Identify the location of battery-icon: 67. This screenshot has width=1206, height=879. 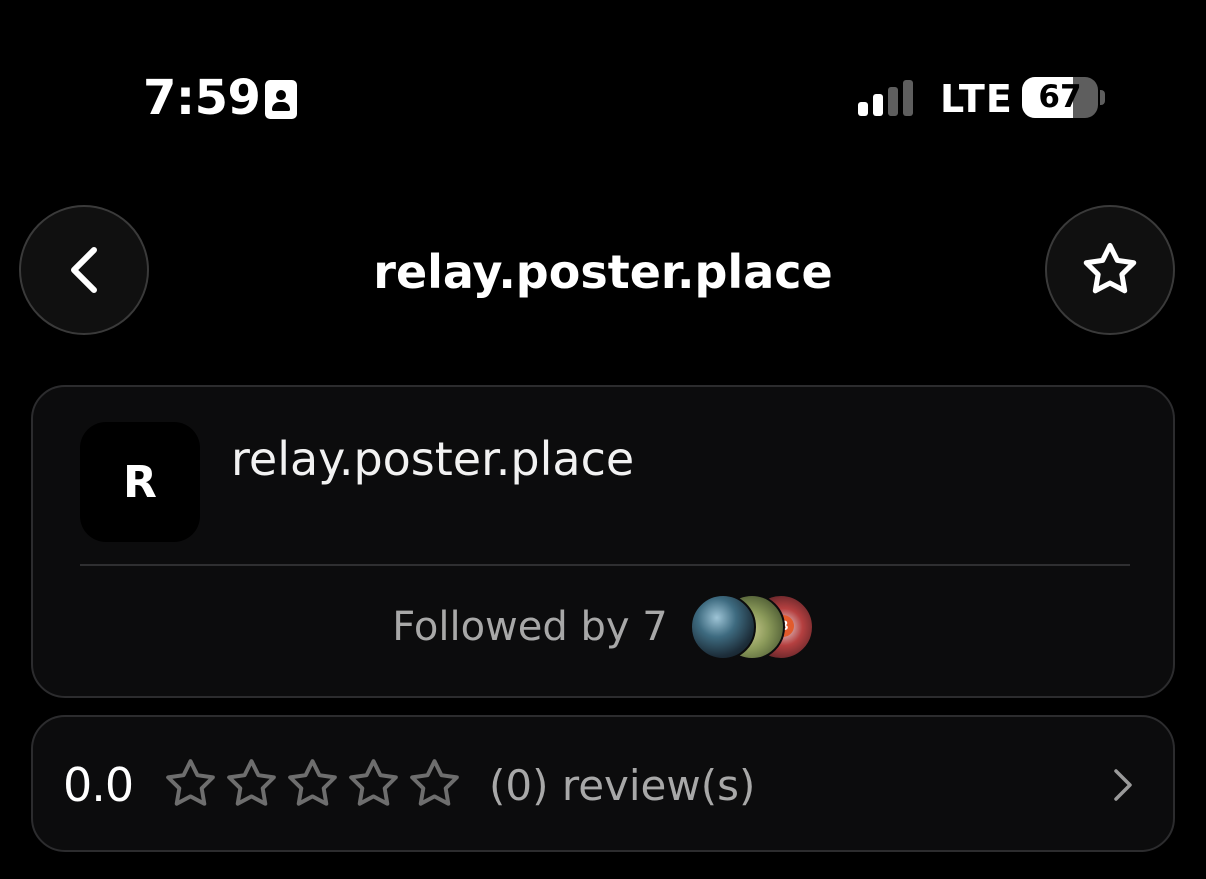
(1060, 97).